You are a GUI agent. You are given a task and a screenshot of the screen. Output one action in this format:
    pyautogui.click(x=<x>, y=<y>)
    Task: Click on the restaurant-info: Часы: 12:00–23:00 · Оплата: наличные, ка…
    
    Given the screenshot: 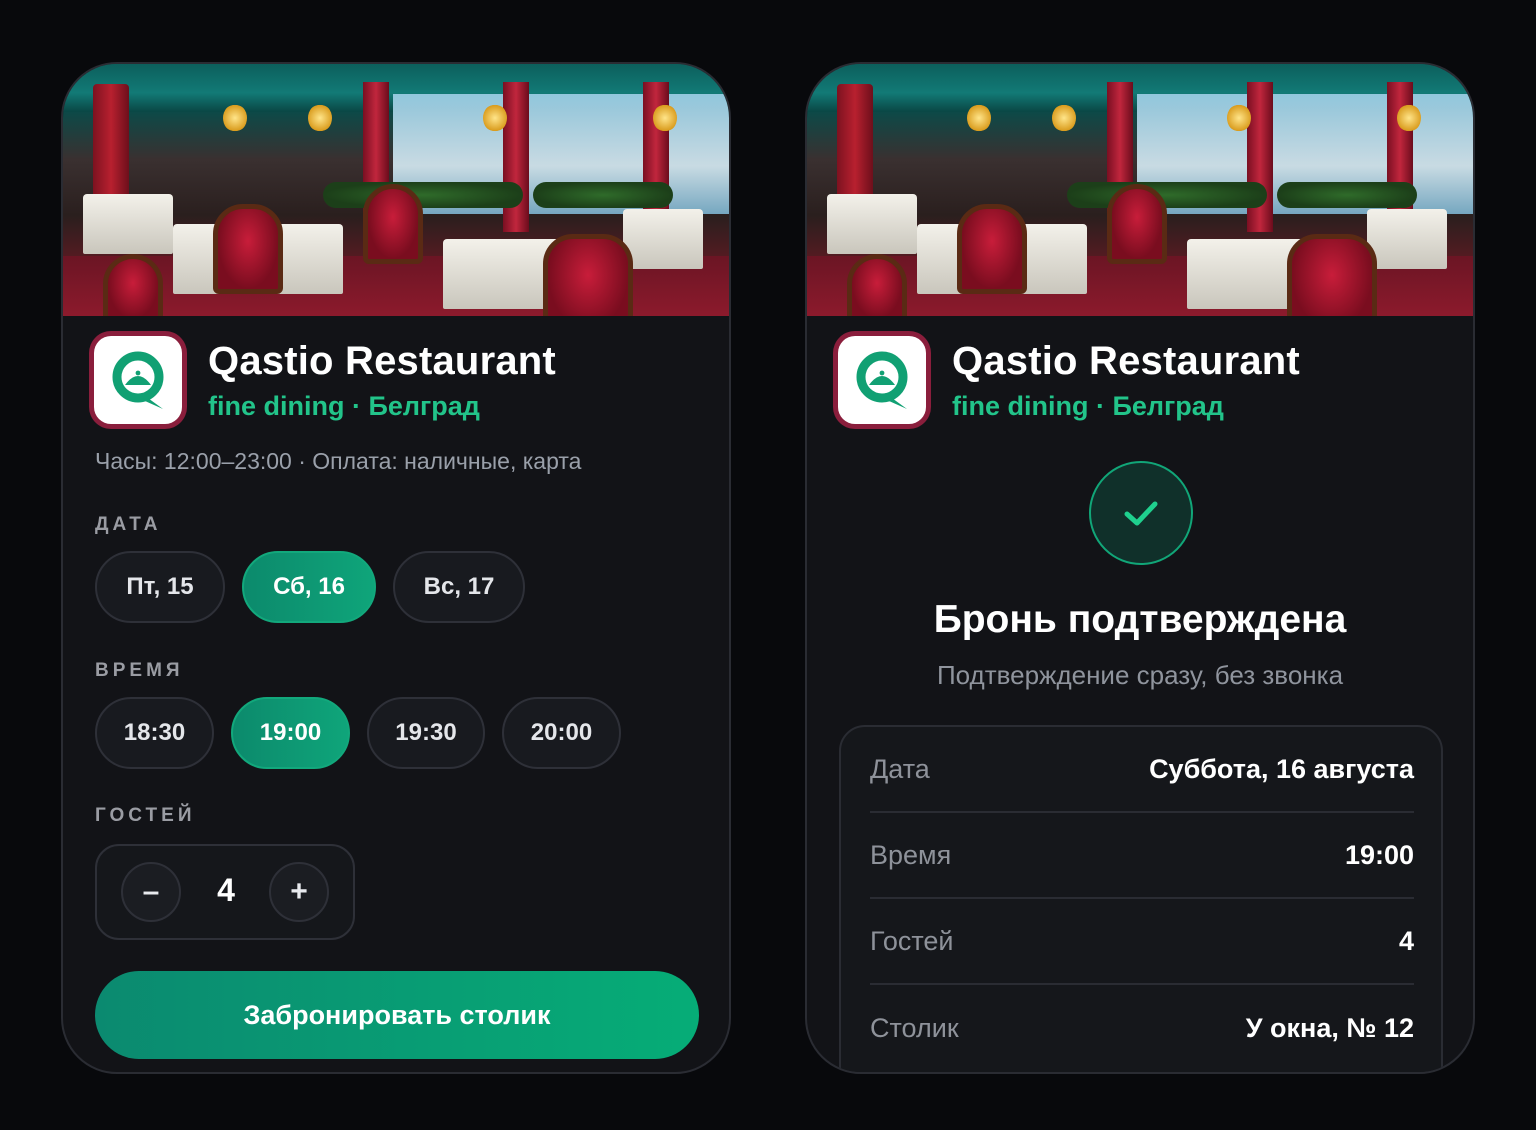 What is the action you would take?
    pyautogui.click(x=338, y=461)
    